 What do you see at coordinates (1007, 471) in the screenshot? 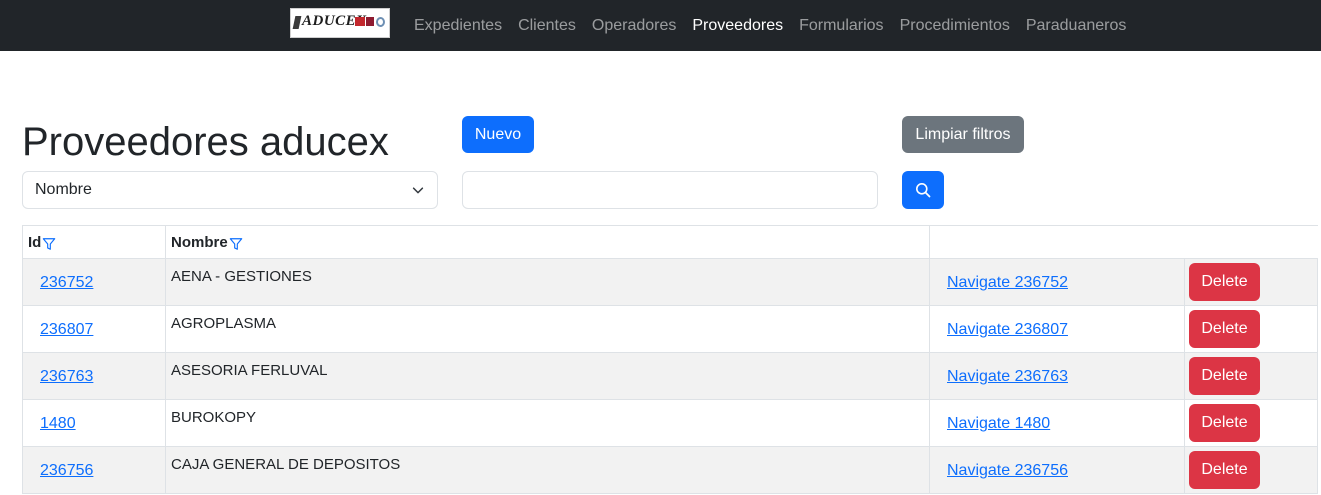
I see `navigate-link: Navigate 236756` at bounding box center [1007, 471].